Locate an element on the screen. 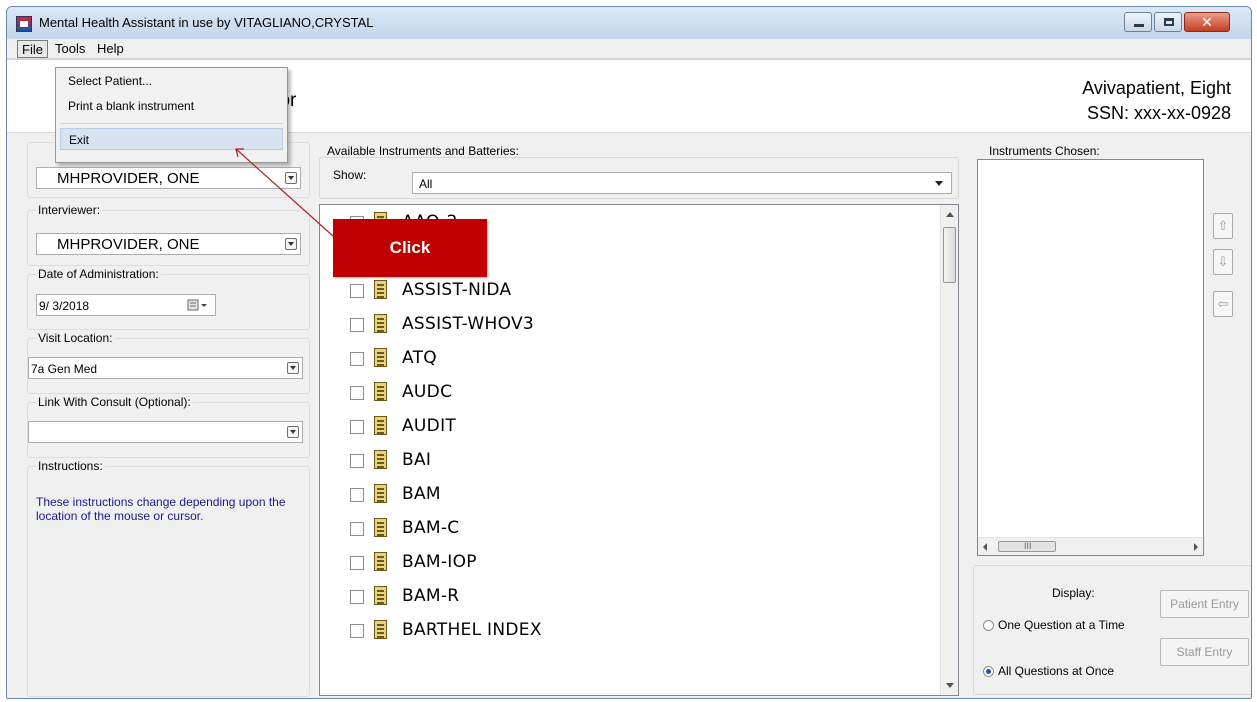  scroll-left-icon is located at coordinates (985, 547).